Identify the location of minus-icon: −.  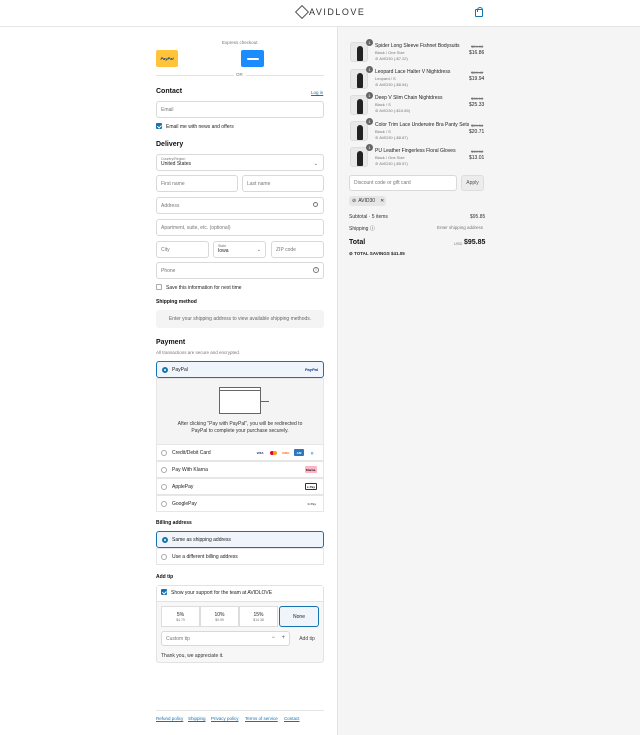
(273, 638).